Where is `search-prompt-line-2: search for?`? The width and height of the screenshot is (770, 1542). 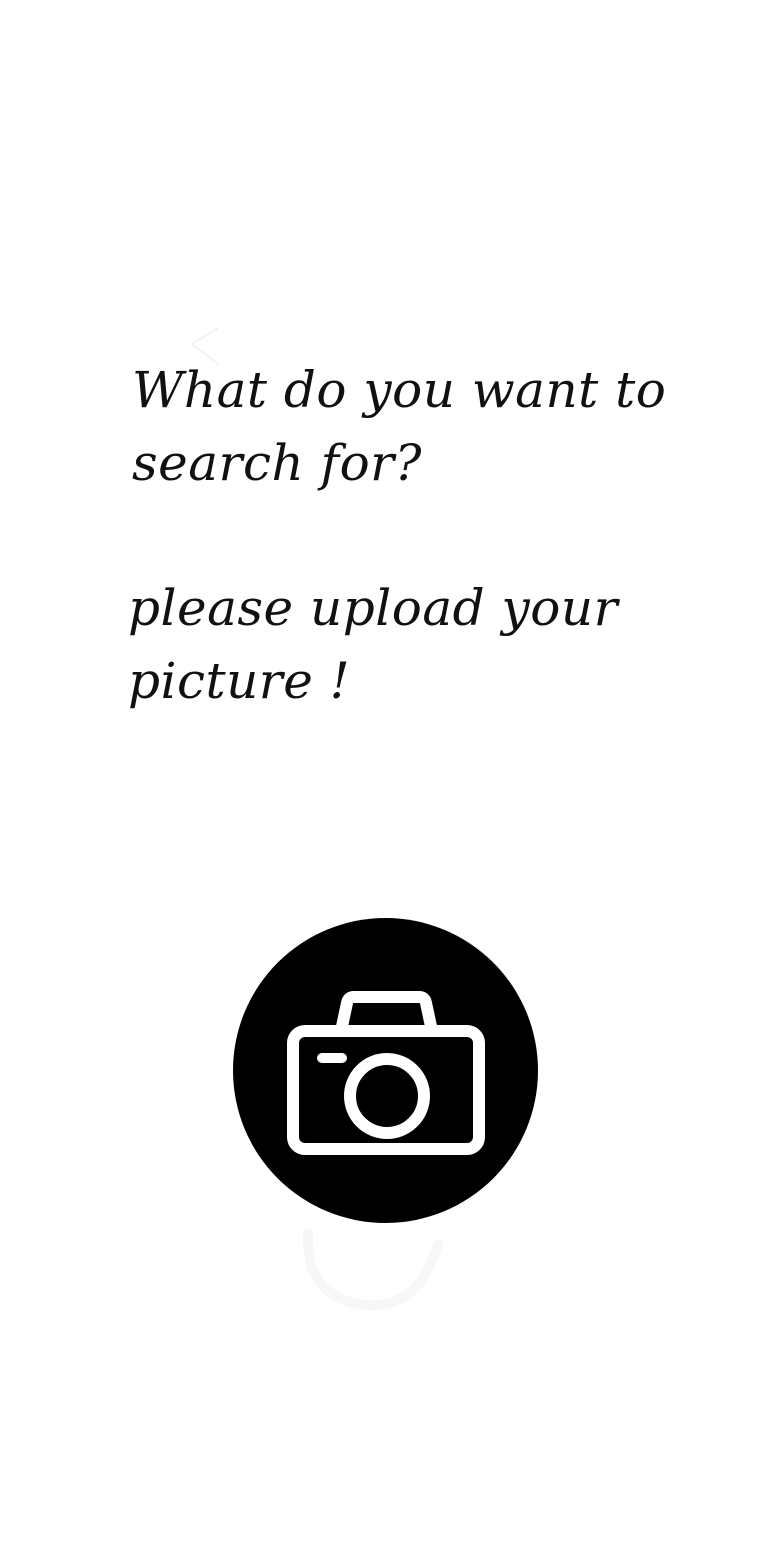
search-prompt-line-2: search for? is located at coordinates (277, 463).